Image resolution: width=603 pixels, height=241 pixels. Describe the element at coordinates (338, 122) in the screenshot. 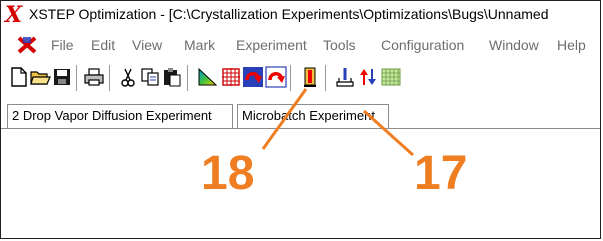

I see `callout-leader-lines` at that location.